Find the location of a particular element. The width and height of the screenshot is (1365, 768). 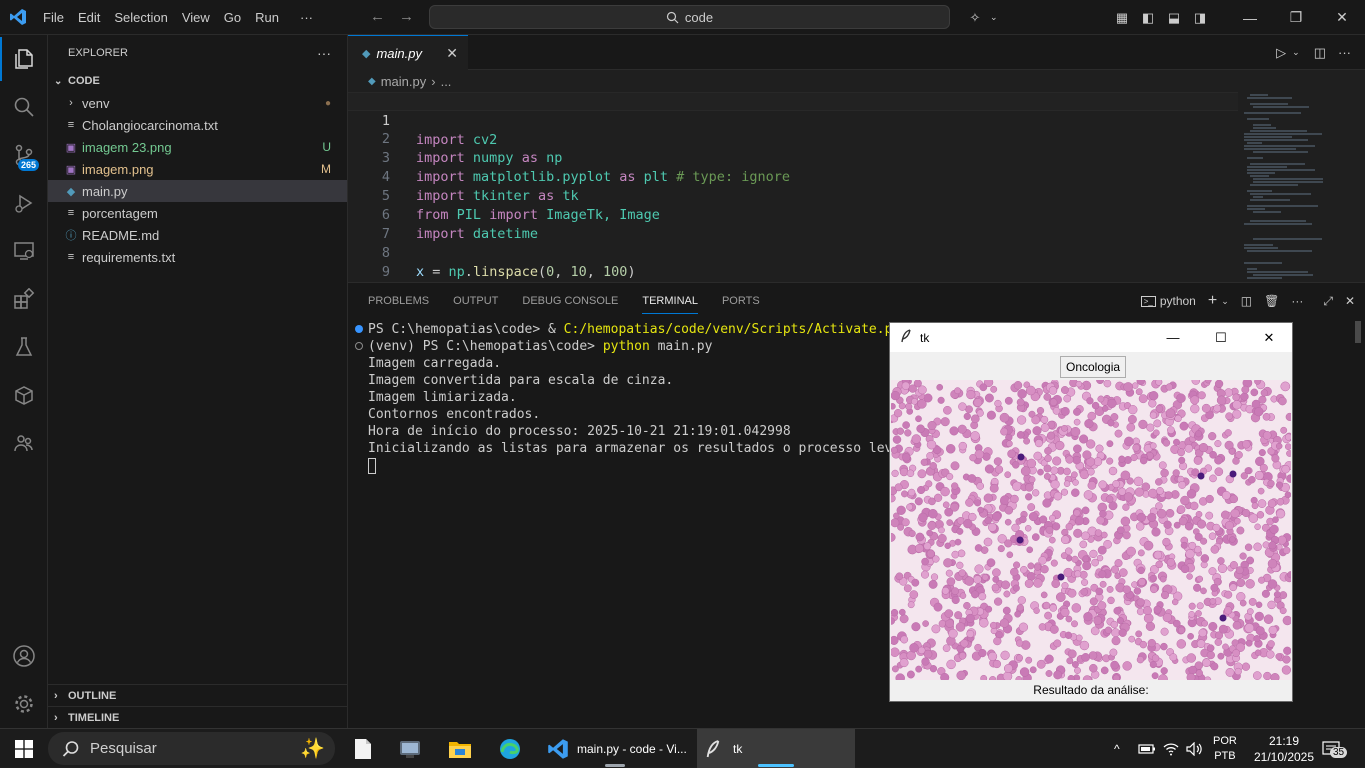

tree-item-imagem: ▣ imagem.png M is located at coordinates (197, 169).